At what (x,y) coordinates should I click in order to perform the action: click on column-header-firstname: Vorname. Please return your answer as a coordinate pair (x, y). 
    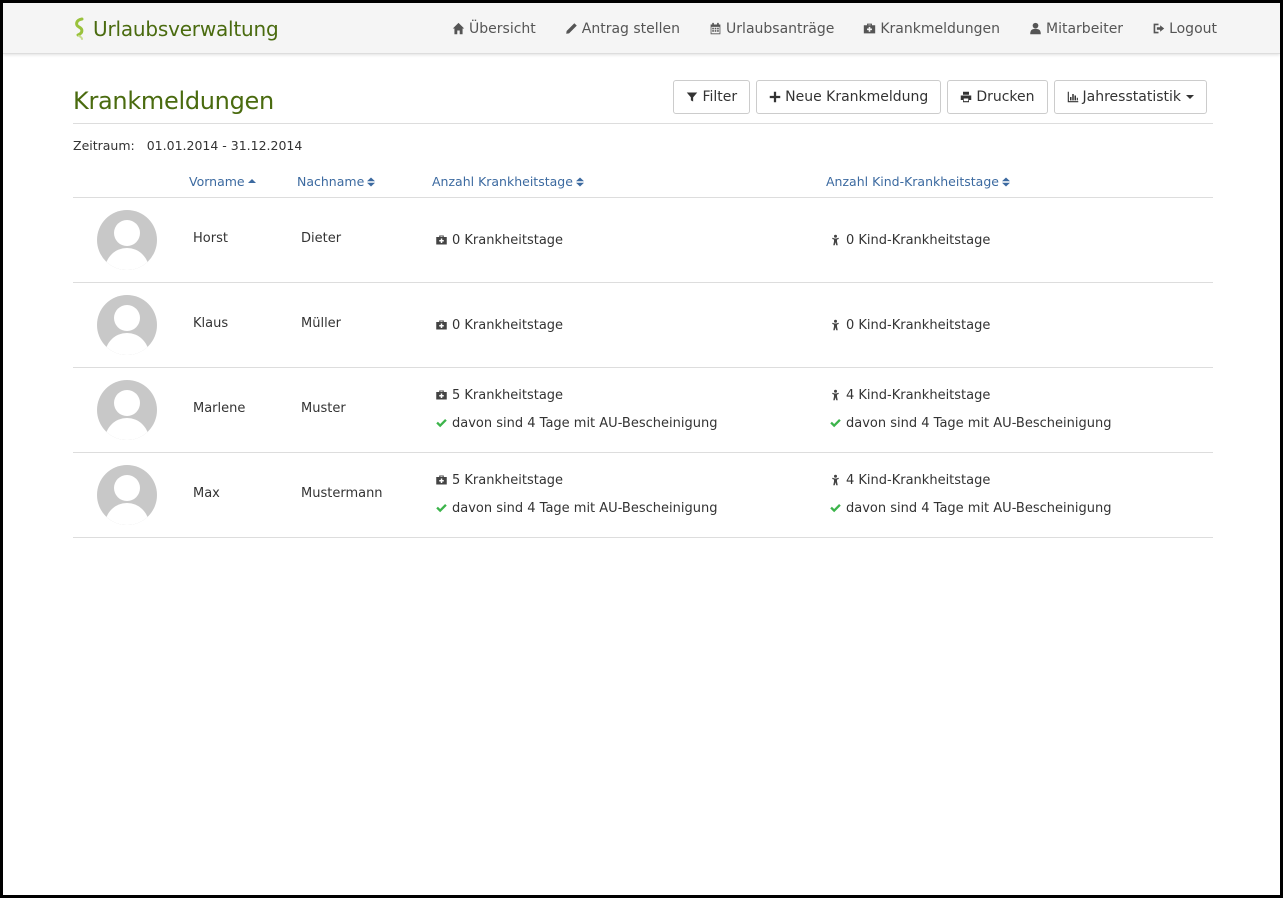
    Looking at the image, I should click on (222, 181).